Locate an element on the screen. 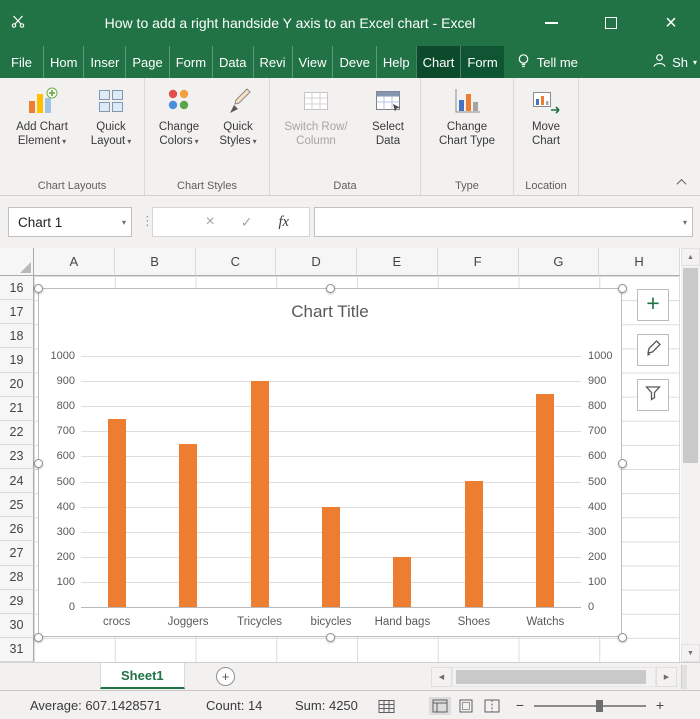 Image resolution: width=700 pixels, height=719 pixels. paintbrush-icon is located at coordinates (653, 350).